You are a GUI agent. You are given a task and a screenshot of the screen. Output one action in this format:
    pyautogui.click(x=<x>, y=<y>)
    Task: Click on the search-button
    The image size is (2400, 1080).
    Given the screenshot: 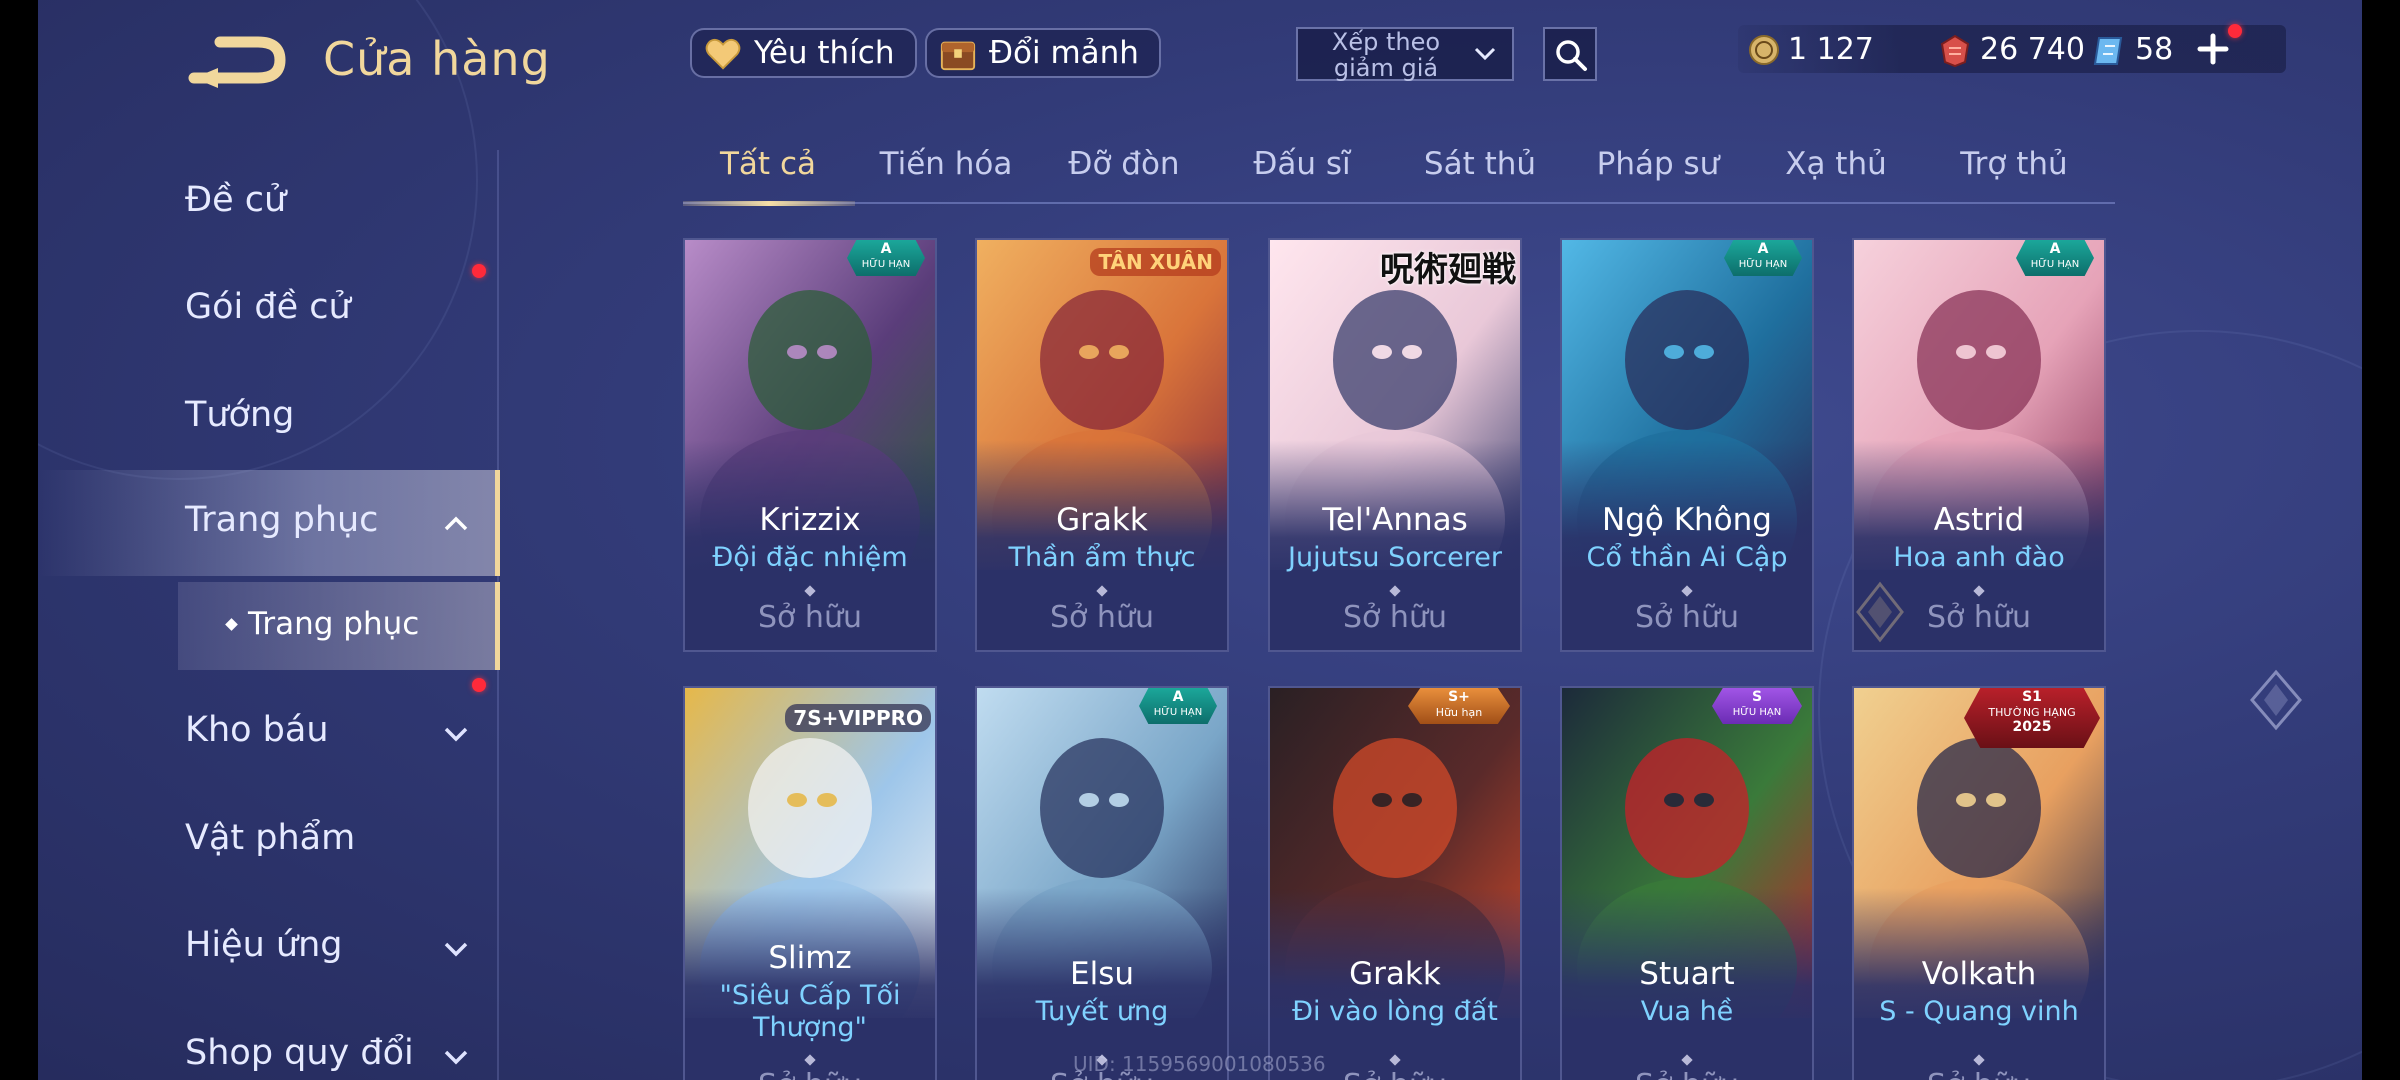 What is the action you would take?
    pyautogui.click(x=1570, y=54)
    